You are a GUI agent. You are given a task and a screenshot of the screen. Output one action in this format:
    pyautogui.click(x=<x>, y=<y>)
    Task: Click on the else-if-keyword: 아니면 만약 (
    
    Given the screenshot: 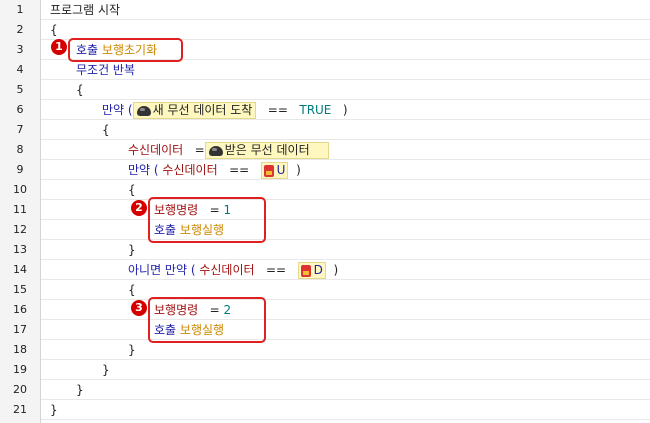 What is the action you would take?
    pyautogui.click(x=162, y=270)
    